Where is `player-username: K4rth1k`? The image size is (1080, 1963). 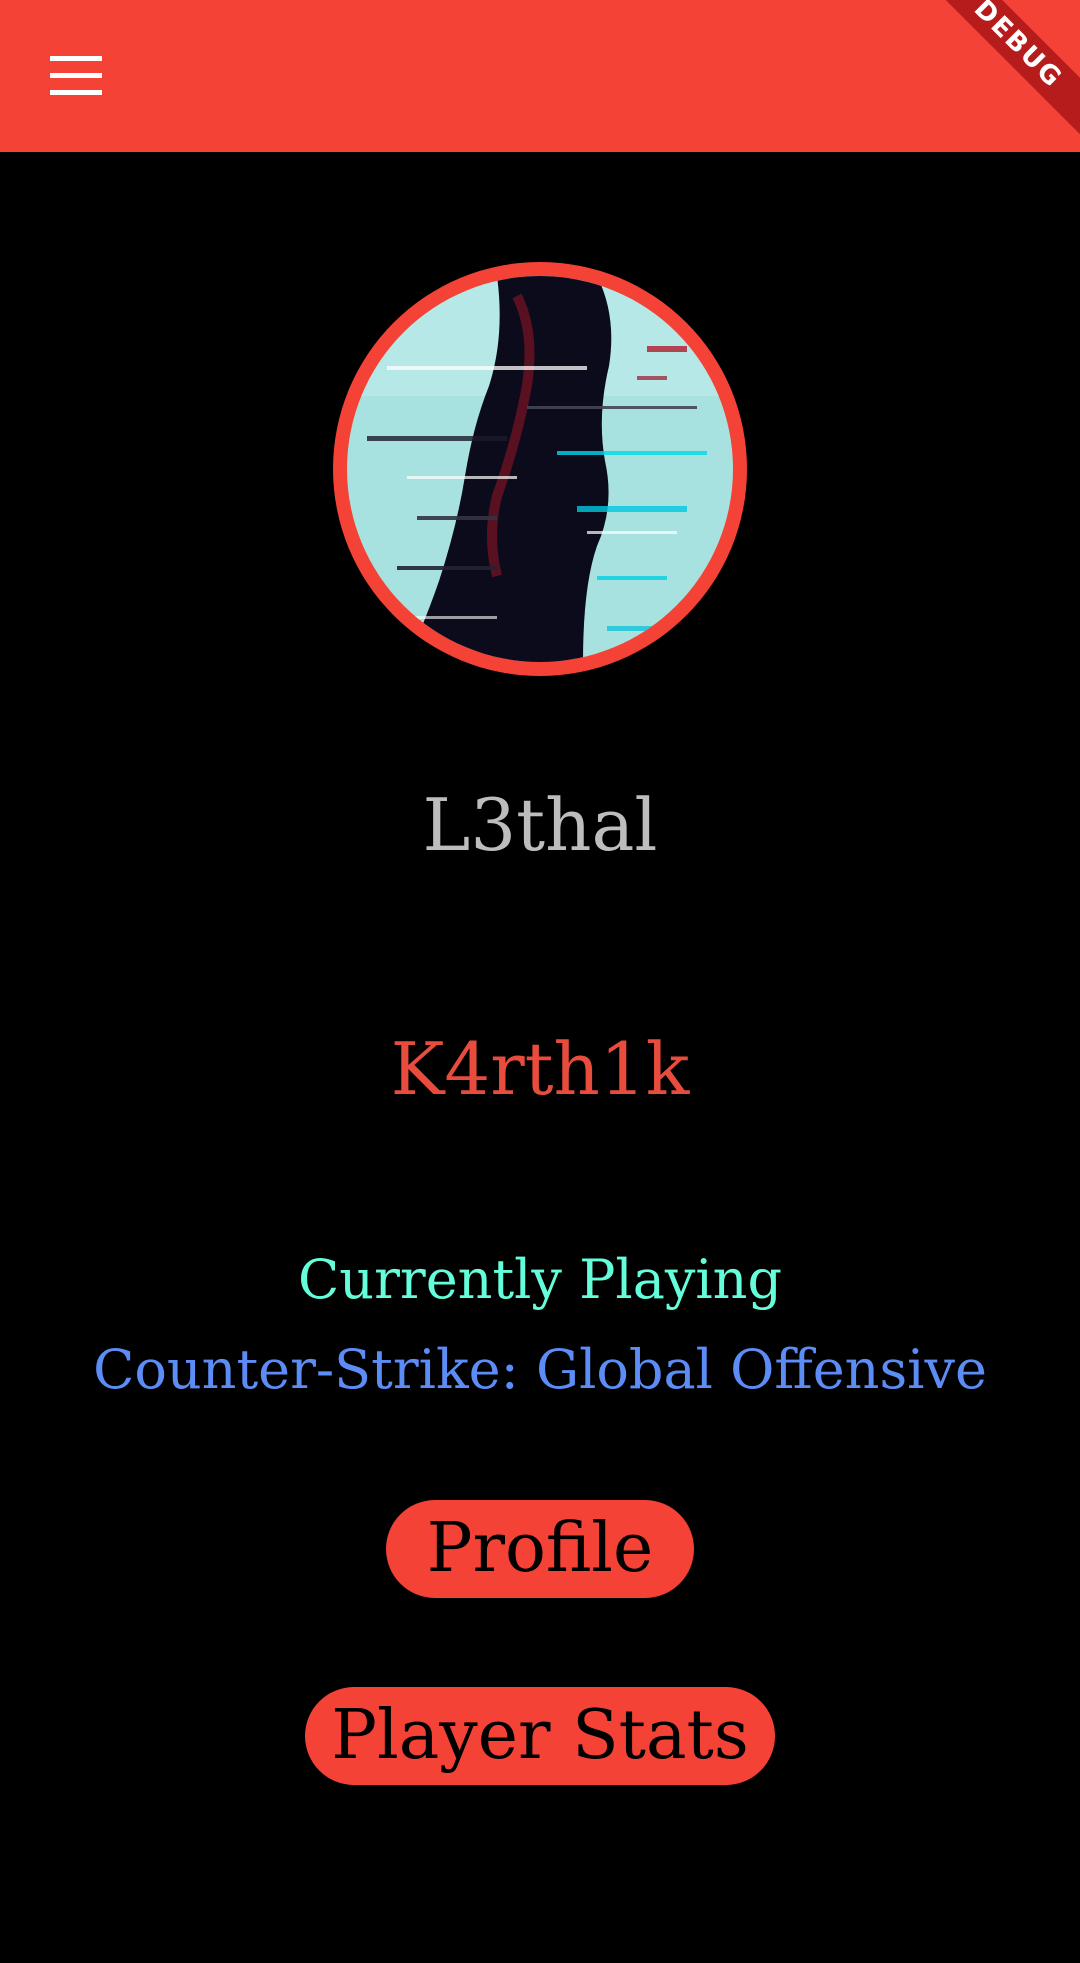
player-username: K4rth1k is located at coordinates (540, 1069).